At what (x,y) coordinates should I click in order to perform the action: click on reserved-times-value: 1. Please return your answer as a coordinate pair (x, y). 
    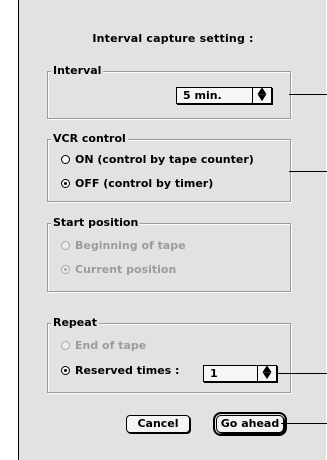
    Looking at the image, I should click on (214, 373).